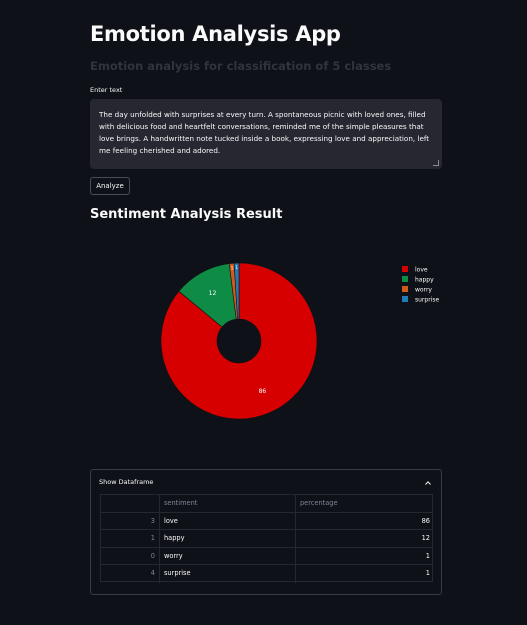 The image size is (527, 625). What do you see at coordinates (364, 504) in the screenshot?
I see `column-header-percentage: percentage` at bounding box center [364, 504].